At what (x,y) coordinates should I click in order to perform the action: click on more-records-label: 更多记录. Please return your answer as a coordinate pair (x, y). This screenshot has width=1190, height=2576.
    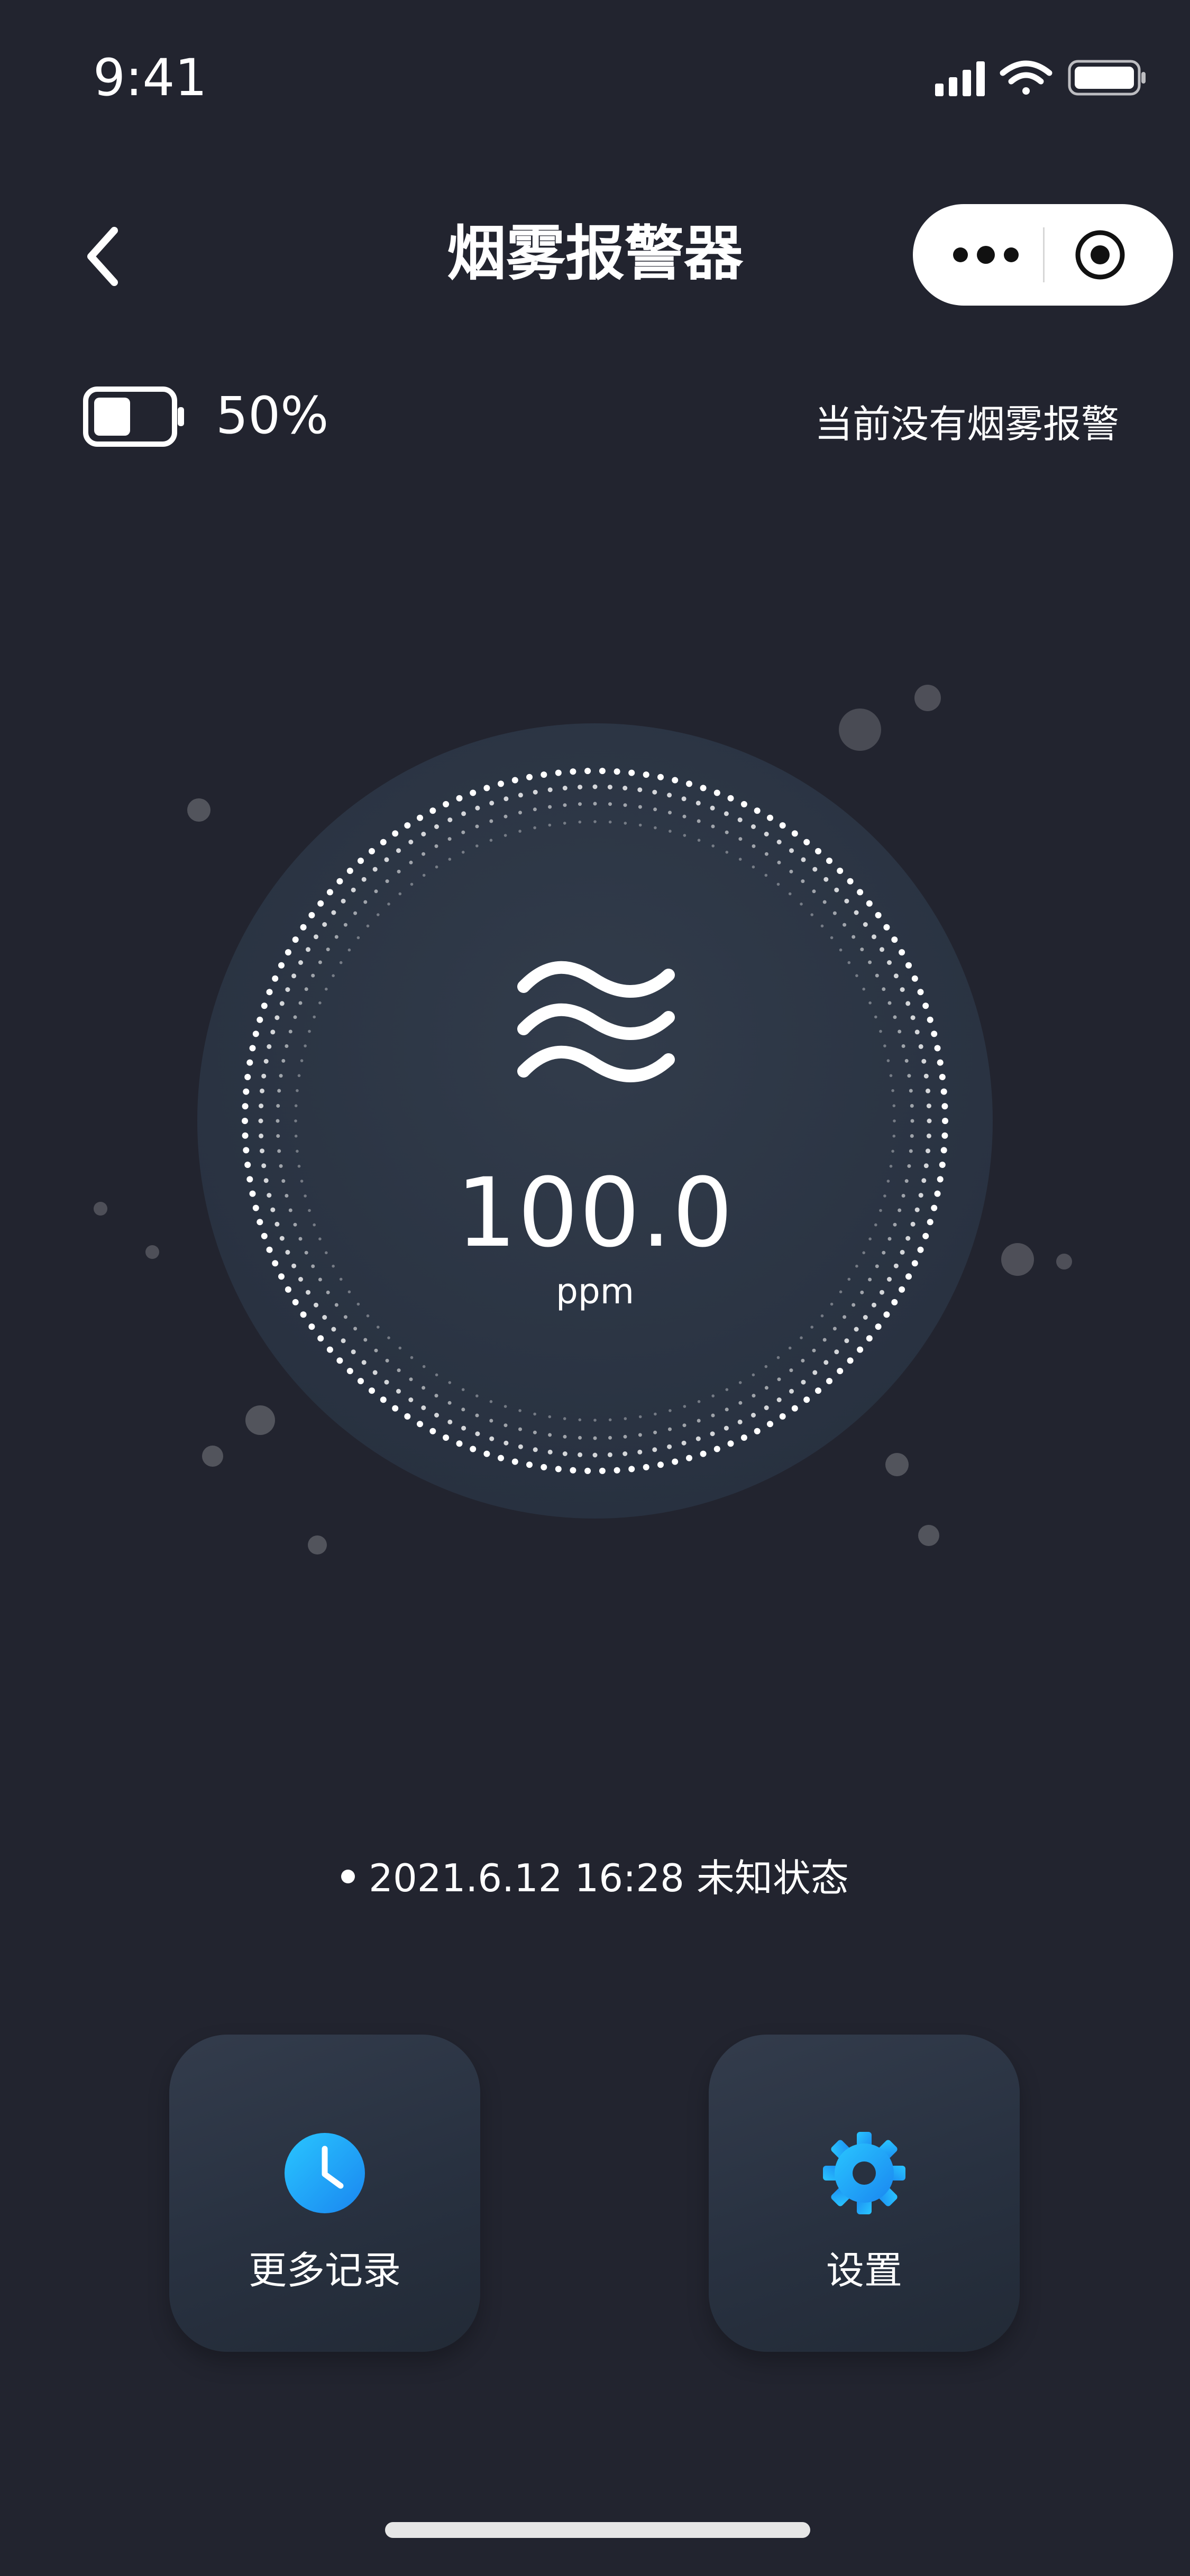
    Looking at the image, I should click on (324, 2270).